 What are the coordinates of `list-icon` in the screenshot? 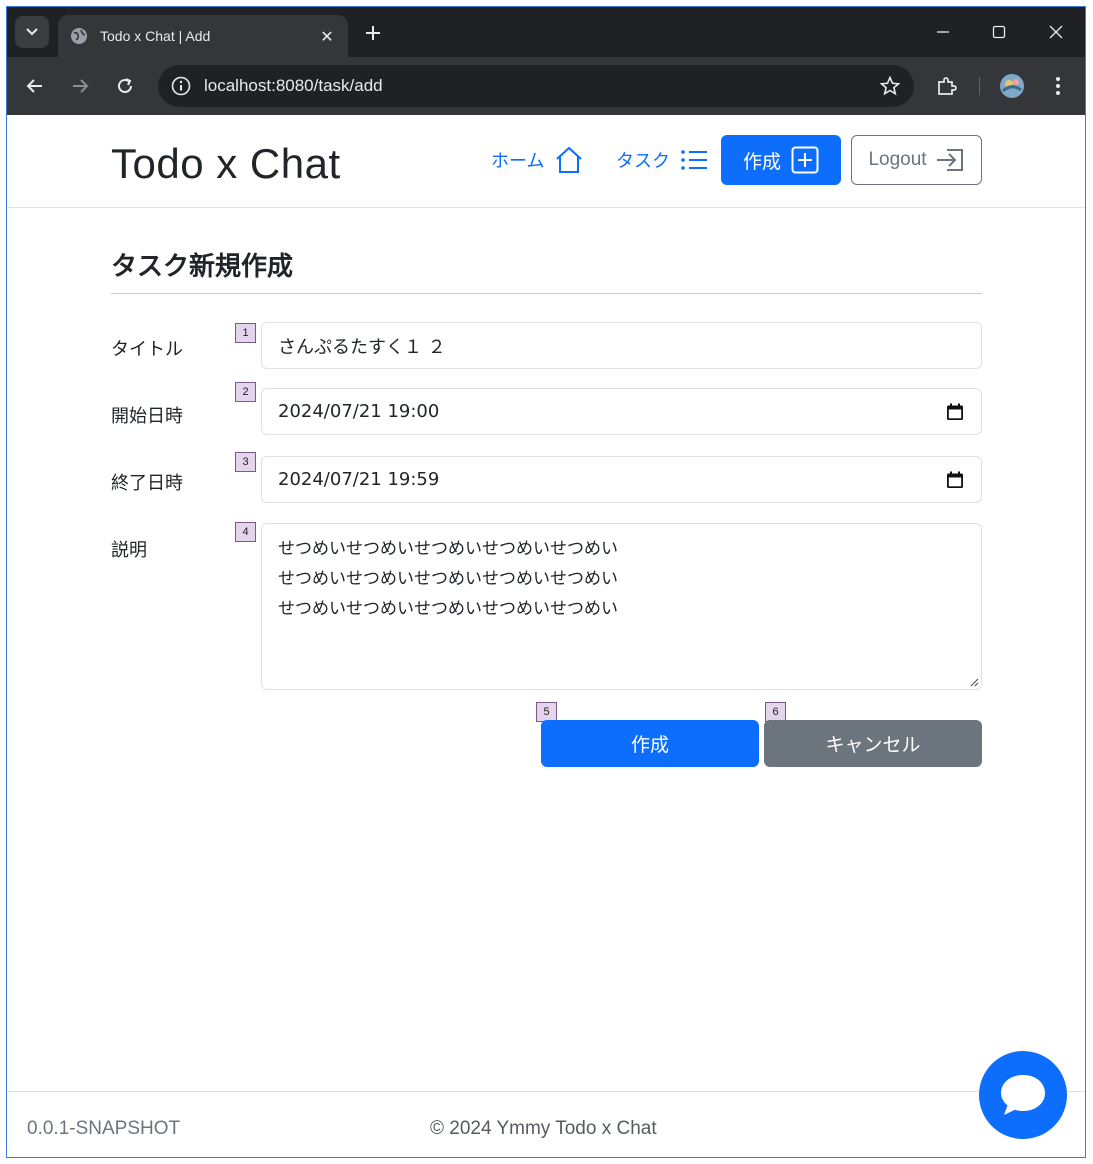 It's located at (694, 160).